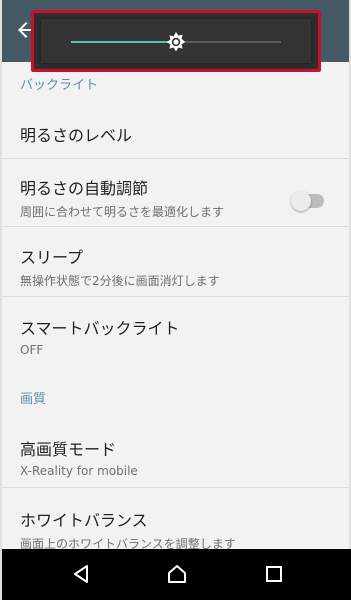 The width and height of the screenshot is (351, 600). What do you see at coordinates (84, 520) in the screenshot?
I see `item-title: ホワイトバランス` at bounding box center [84, 520].